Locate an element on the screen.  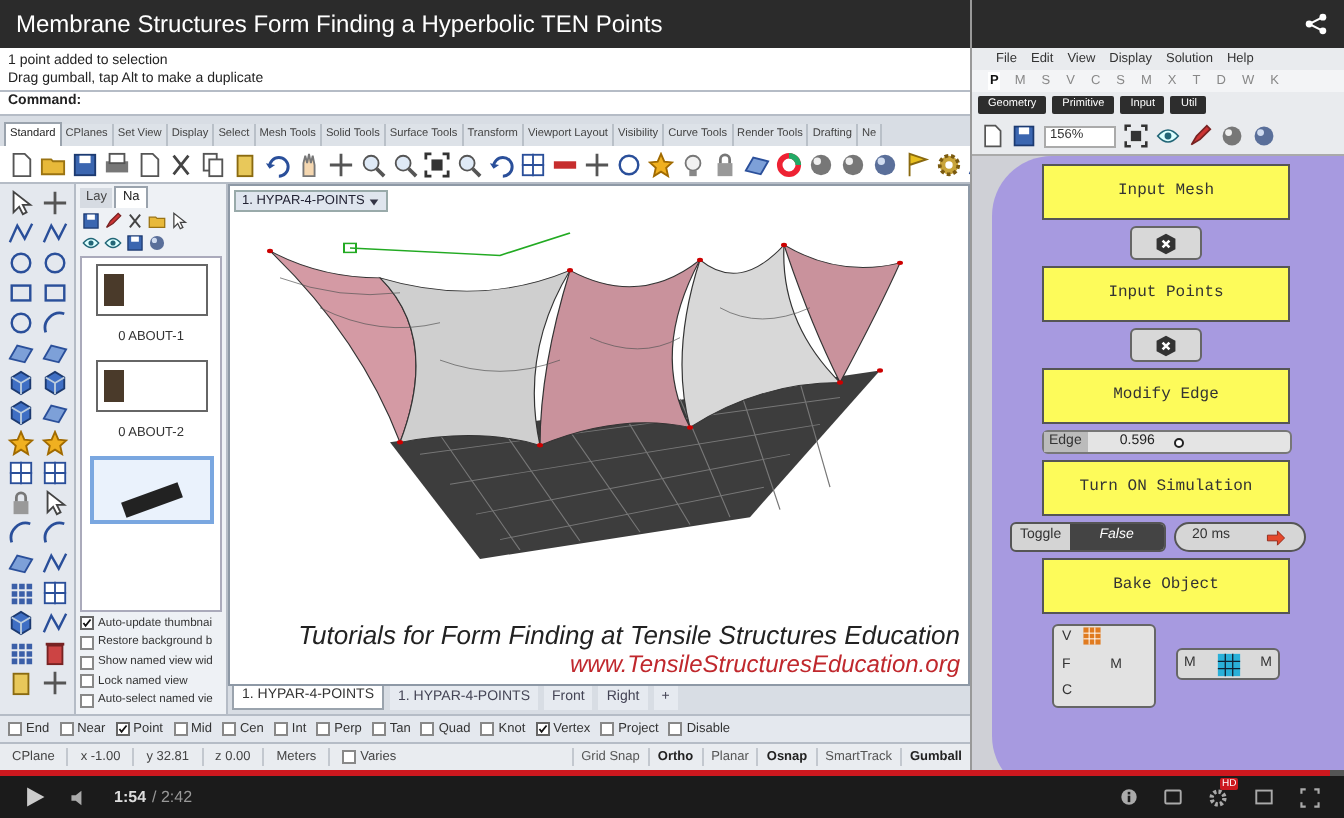
bulb-icon is located at coordinates (693, 164).